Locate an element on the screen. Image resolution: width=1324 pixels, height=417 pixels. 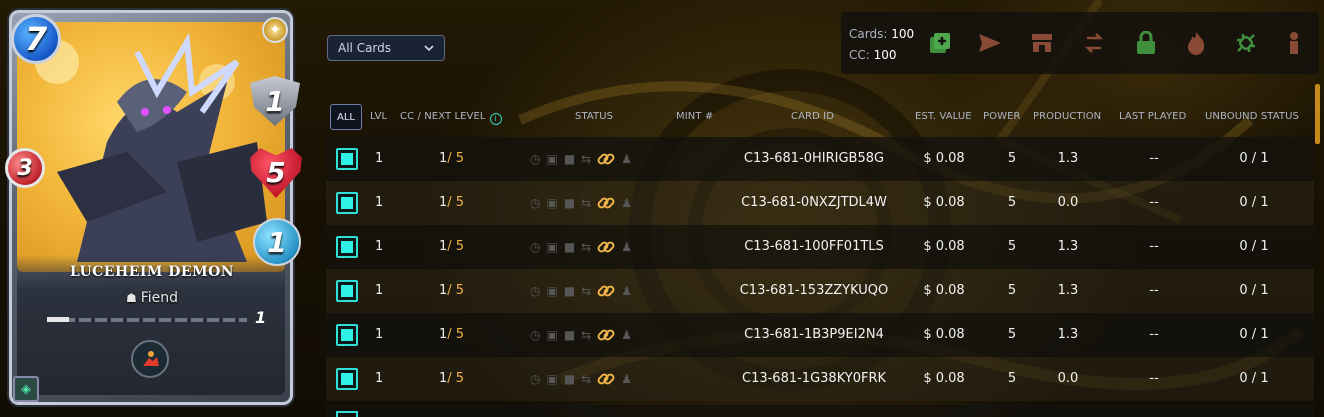
column-header-power: POWER is located at coordinates (1002, 116).